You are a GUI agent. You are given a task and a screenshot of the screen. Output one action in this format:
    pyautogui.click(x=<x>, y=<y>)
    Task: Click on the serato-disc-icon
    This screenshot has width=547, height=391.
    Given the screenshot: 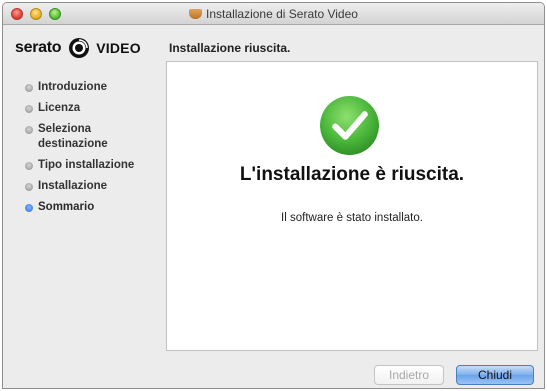 What is the action you would take?
    pyautogui.click(x=79, y=48)
    